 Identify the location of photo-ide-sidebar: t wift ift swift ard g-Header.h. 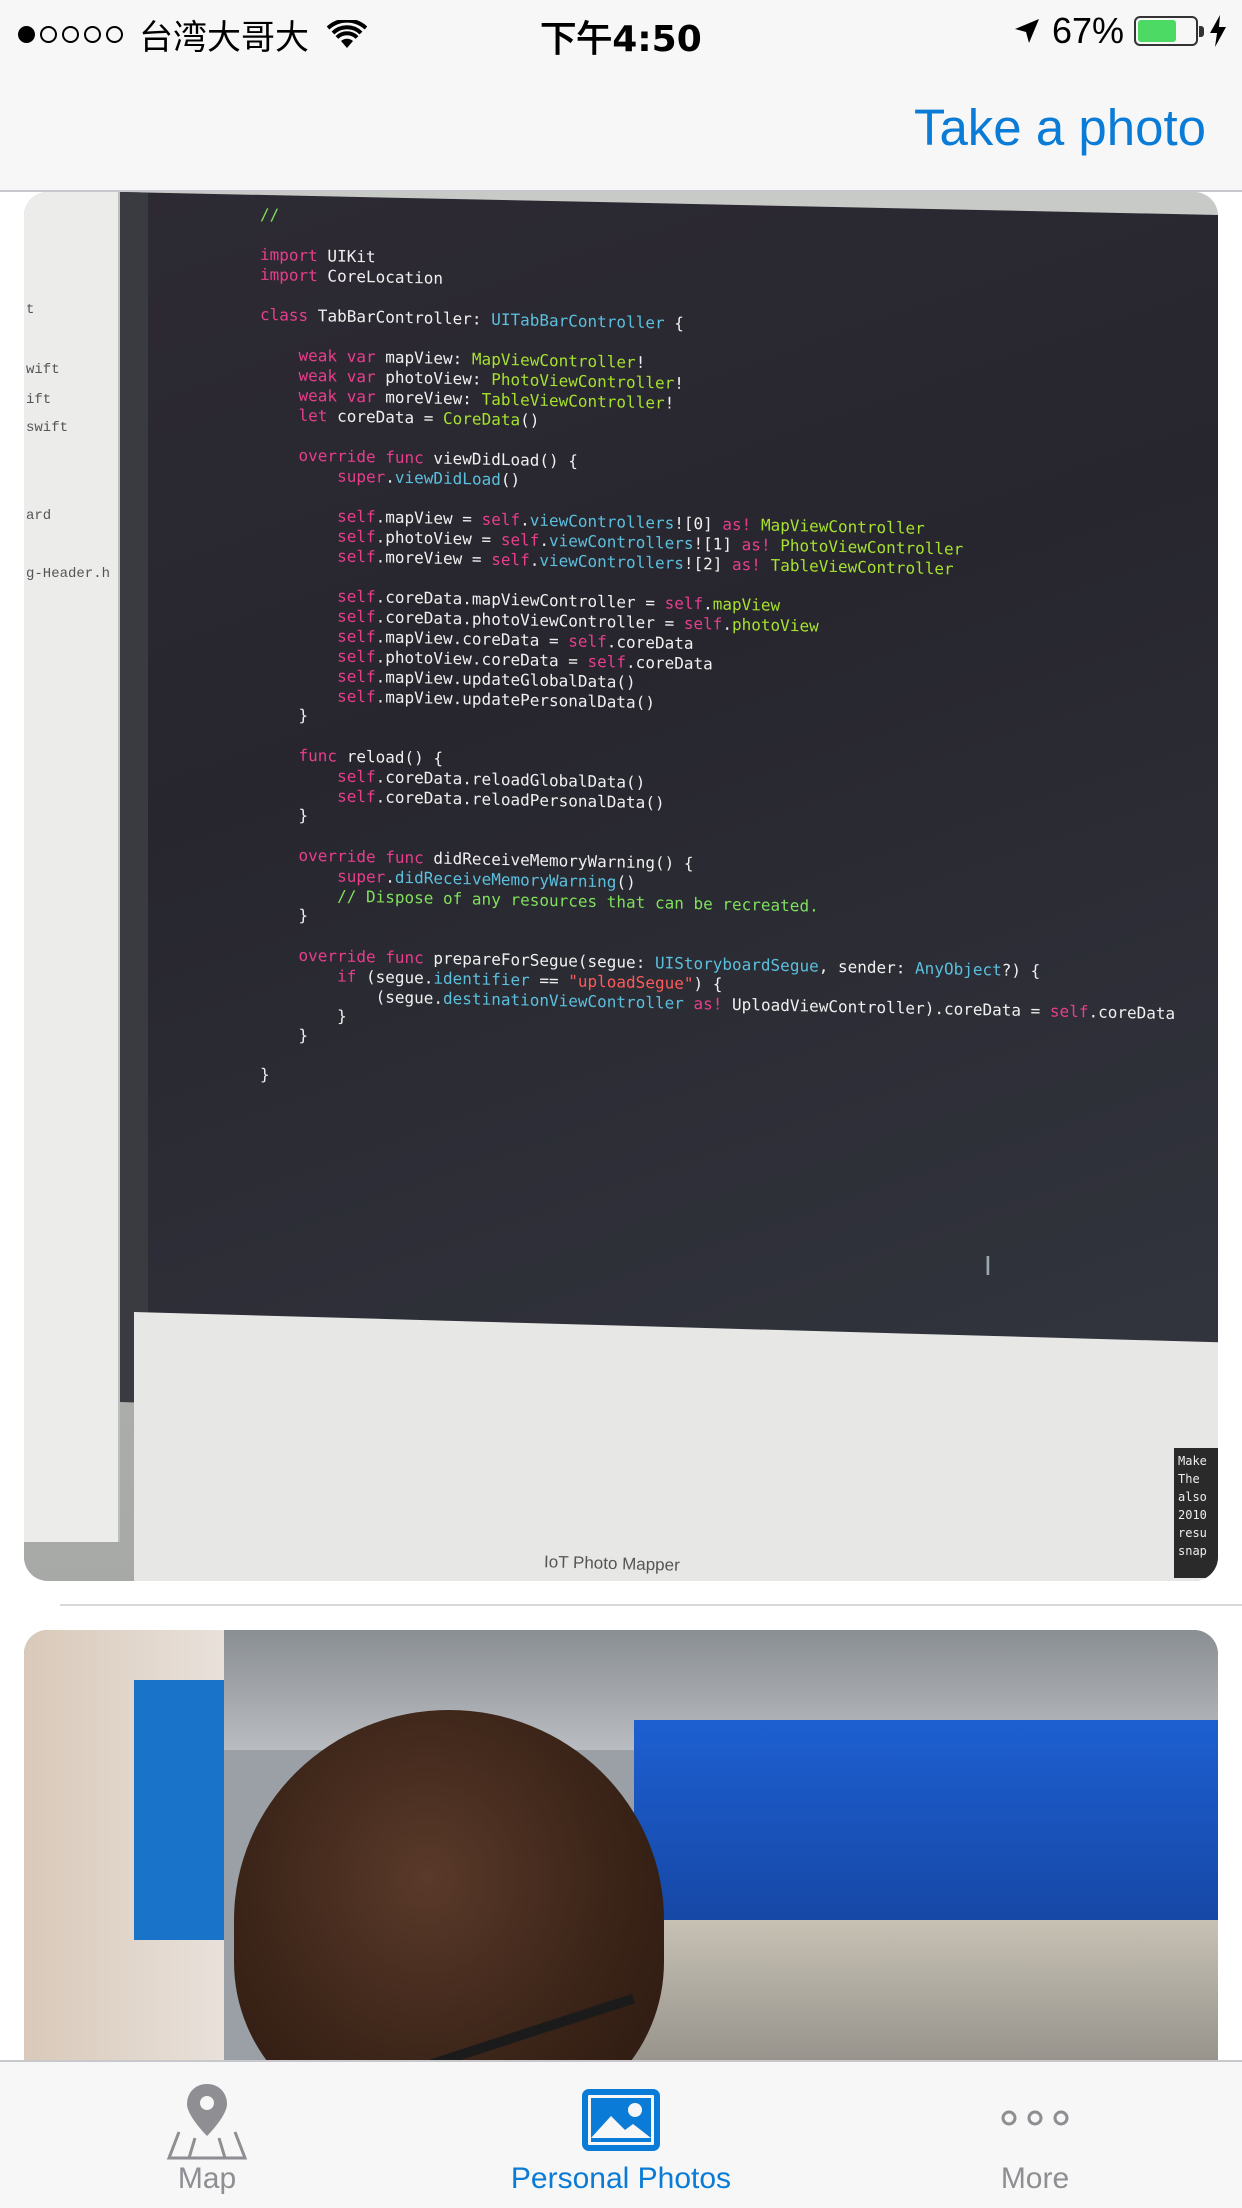
(72, 867).